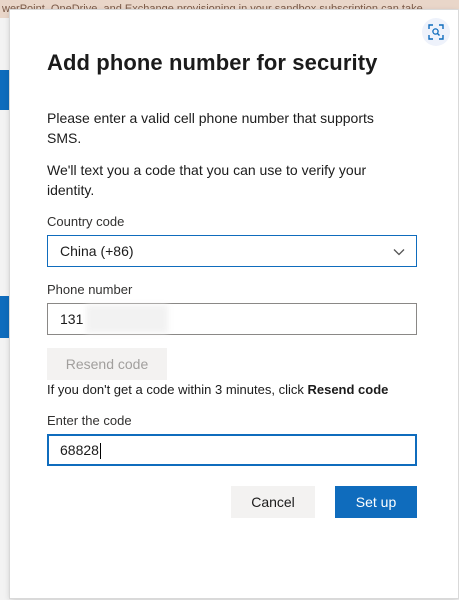 This screenshot has height=600, width=459. I want to click on code-input: 68828, so click(232, 450).